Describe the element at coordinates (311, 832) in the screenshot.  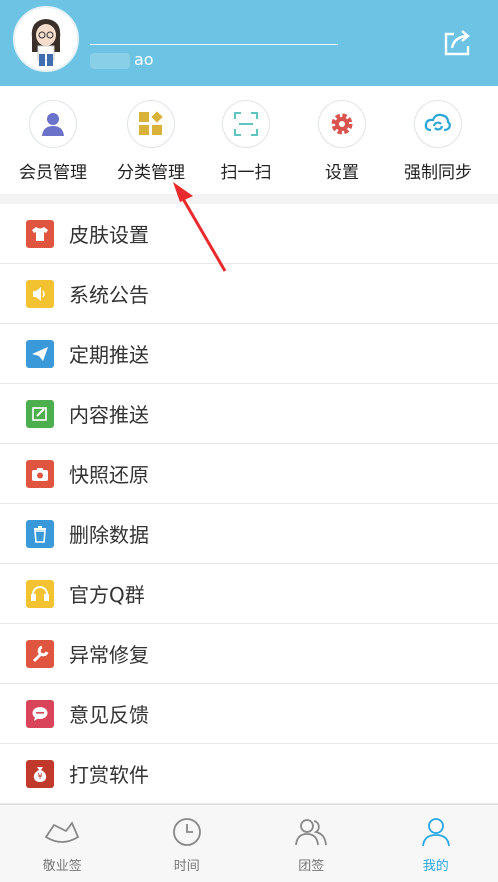
I see `team-icon` at that location.